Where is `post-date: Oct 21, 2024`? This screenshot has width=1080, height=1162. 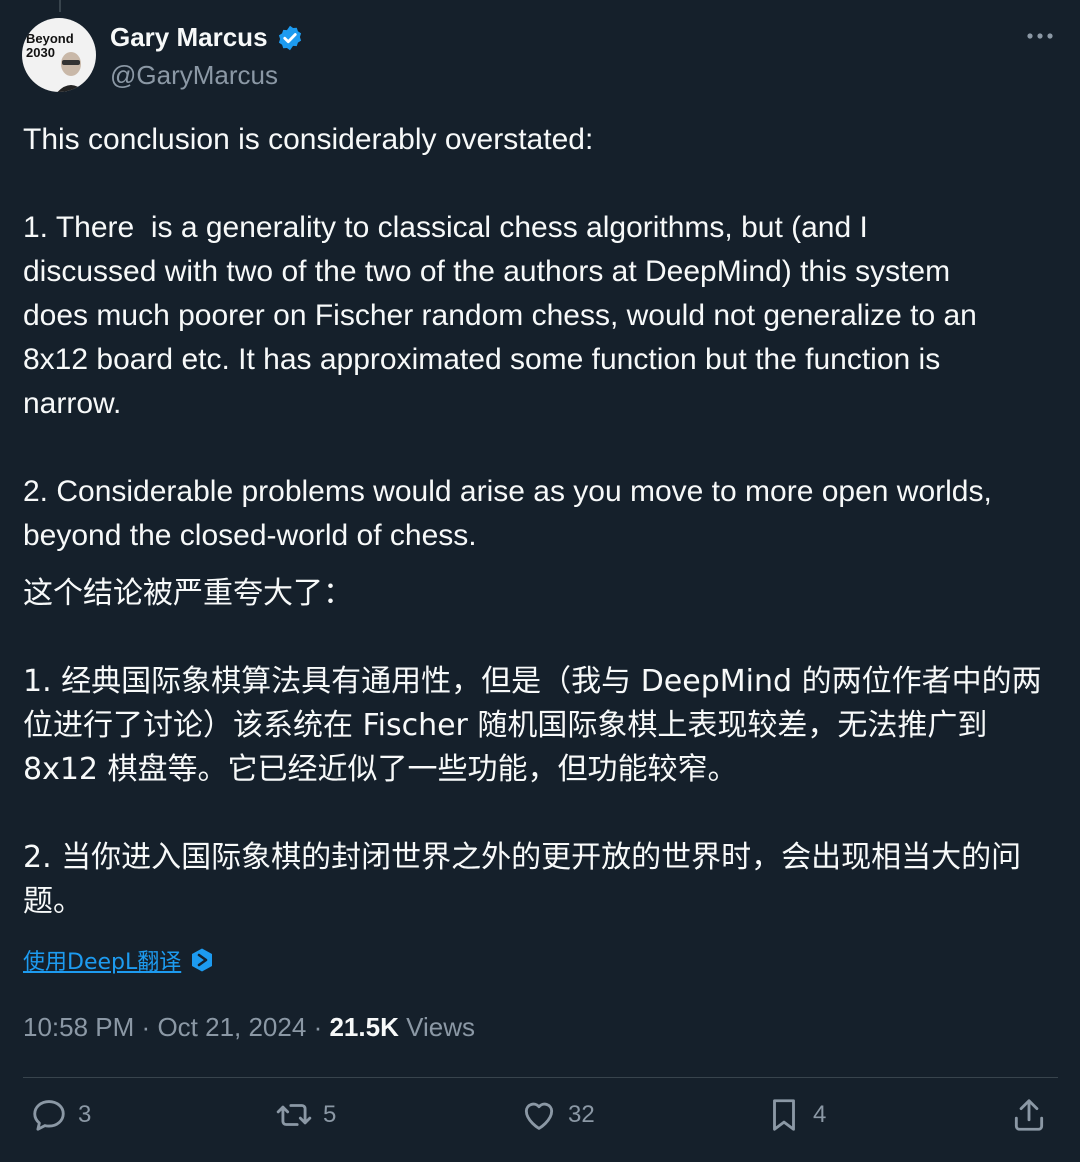
post-date: Oct 21, 2024 is located at coordinates (231, 1027).